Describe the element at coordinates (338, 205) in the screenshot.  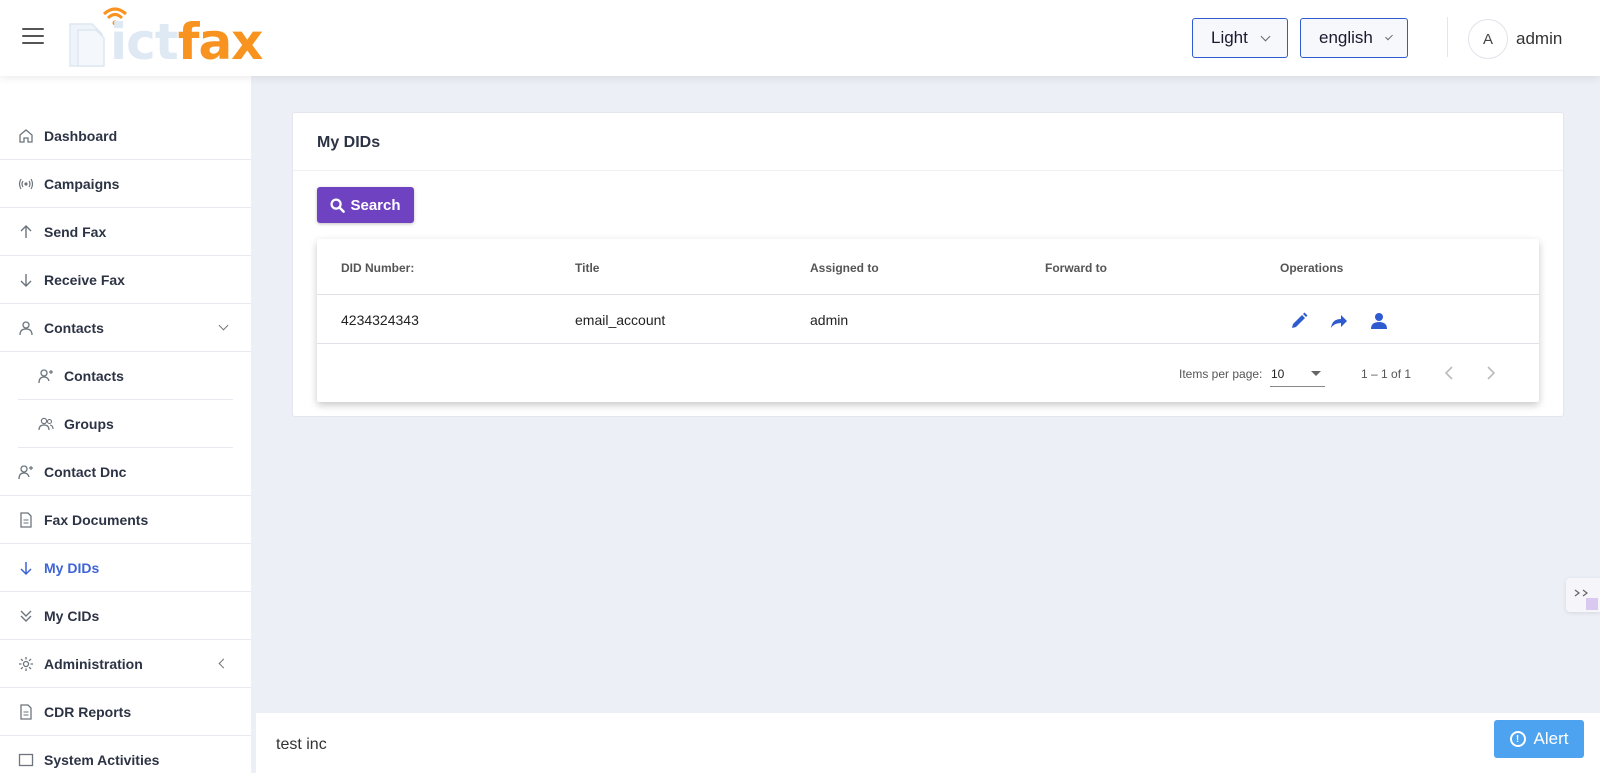
I see `search-icon` at that location.